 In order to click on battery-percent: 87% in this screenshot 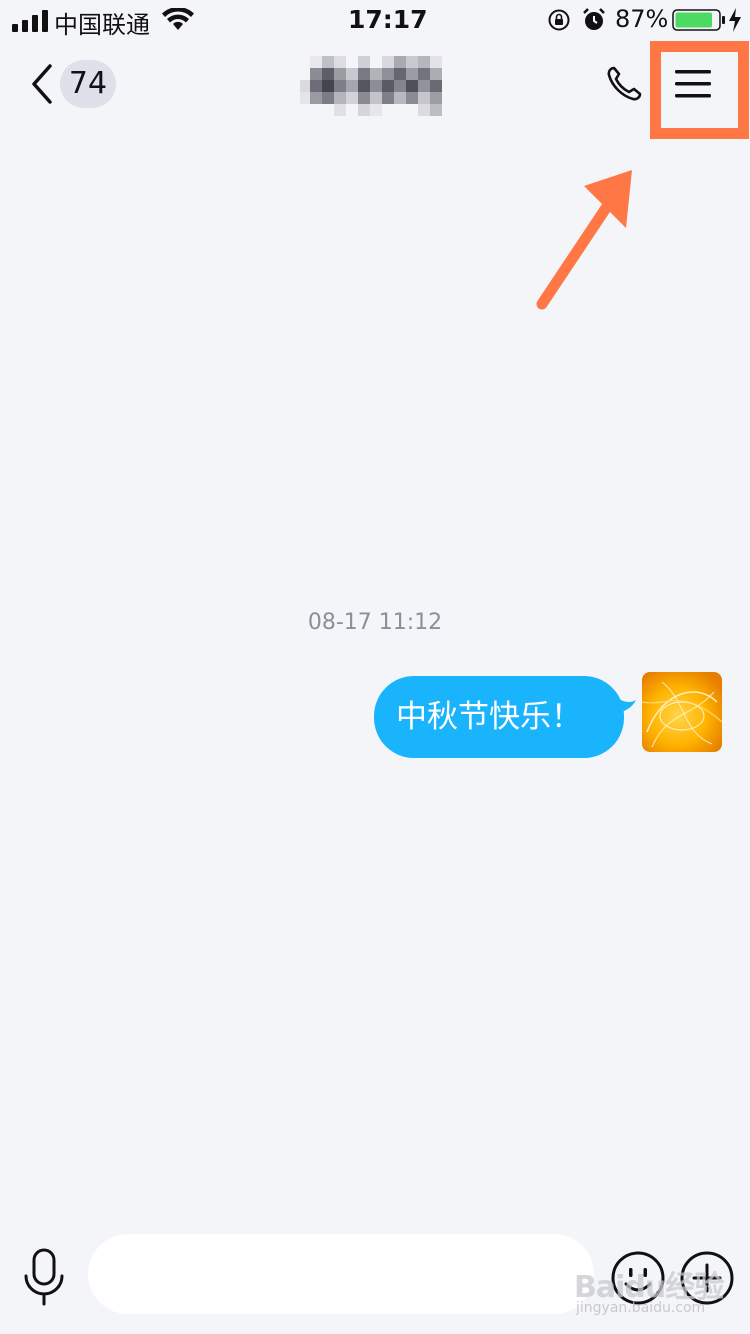, I will do `click(642, 19)`.